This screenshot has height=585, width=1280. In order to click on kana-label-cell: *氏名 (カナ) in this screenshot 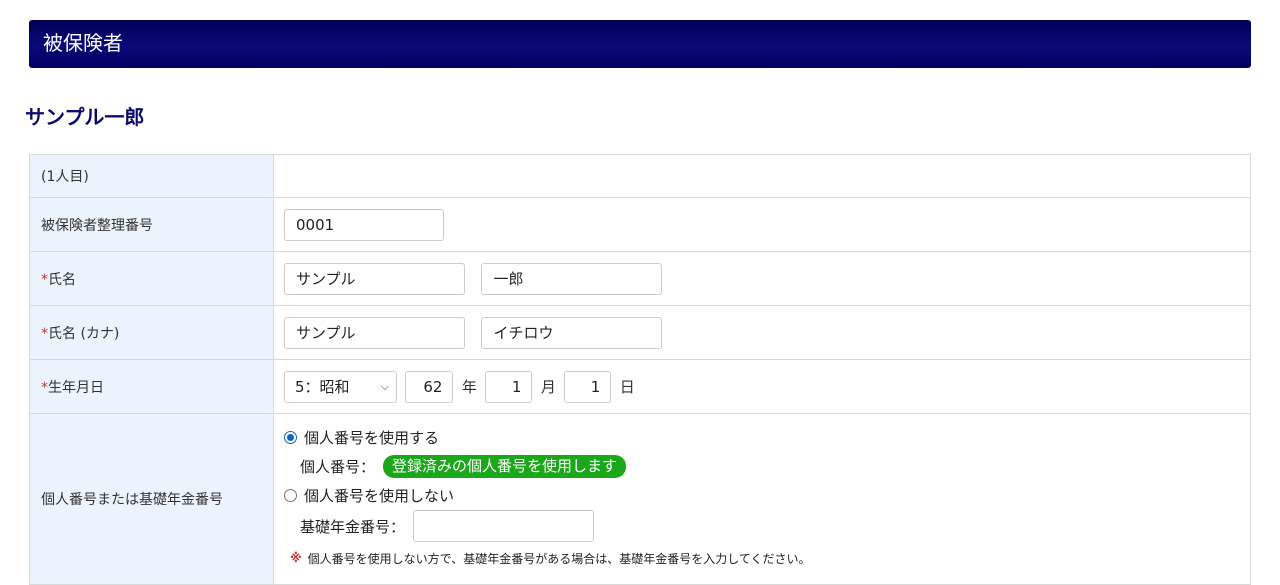, I will do `click(151, 332)`.